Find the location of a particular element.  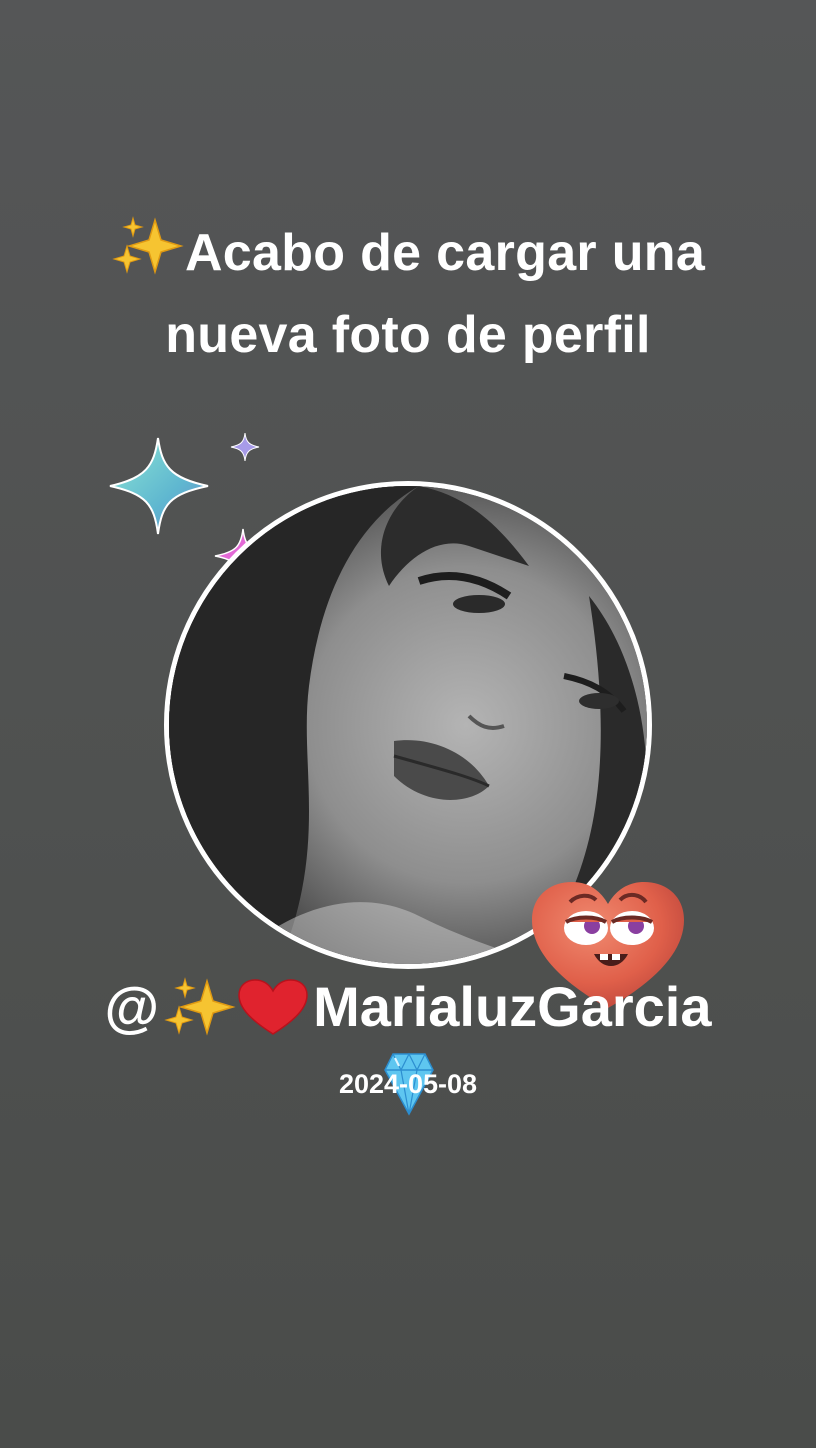

headline-text-1: Acabo de cargar una is located at coordinates (445, 253).